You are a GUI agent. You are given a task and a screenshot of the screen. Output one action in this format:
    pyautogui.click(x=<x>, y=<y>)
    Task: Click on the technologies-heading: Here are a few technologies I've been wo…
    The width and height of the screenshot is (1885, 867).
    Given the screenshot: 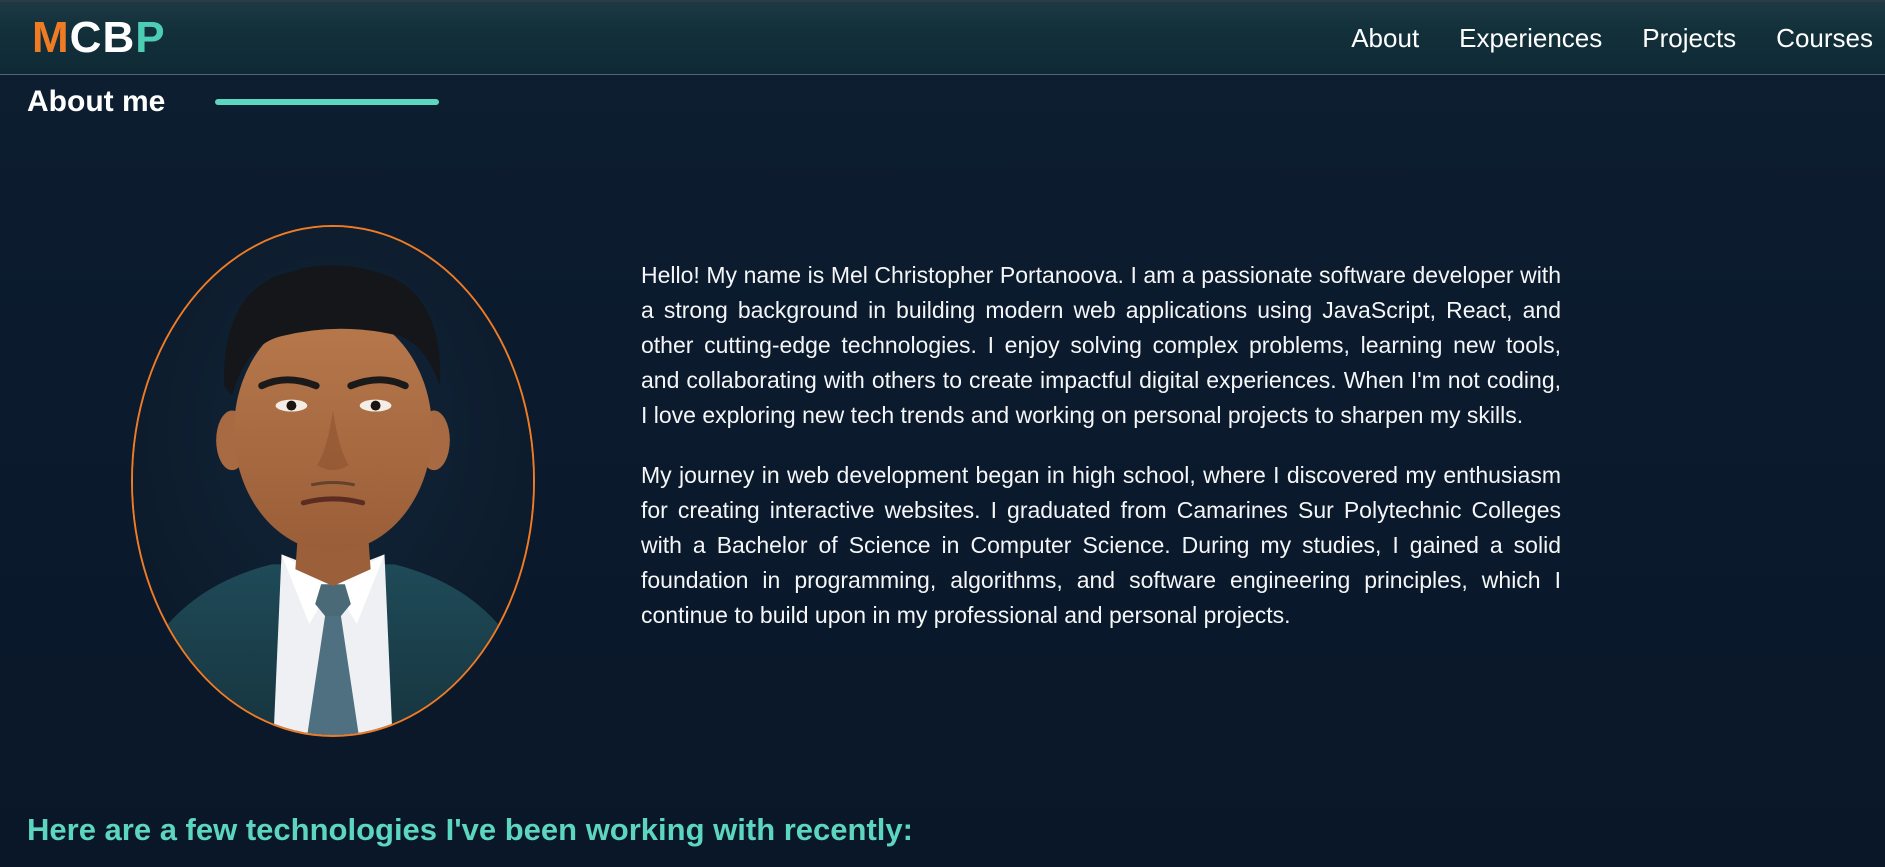 What is the action you would take?
    pyautogui.click(x=470, y=829)
    